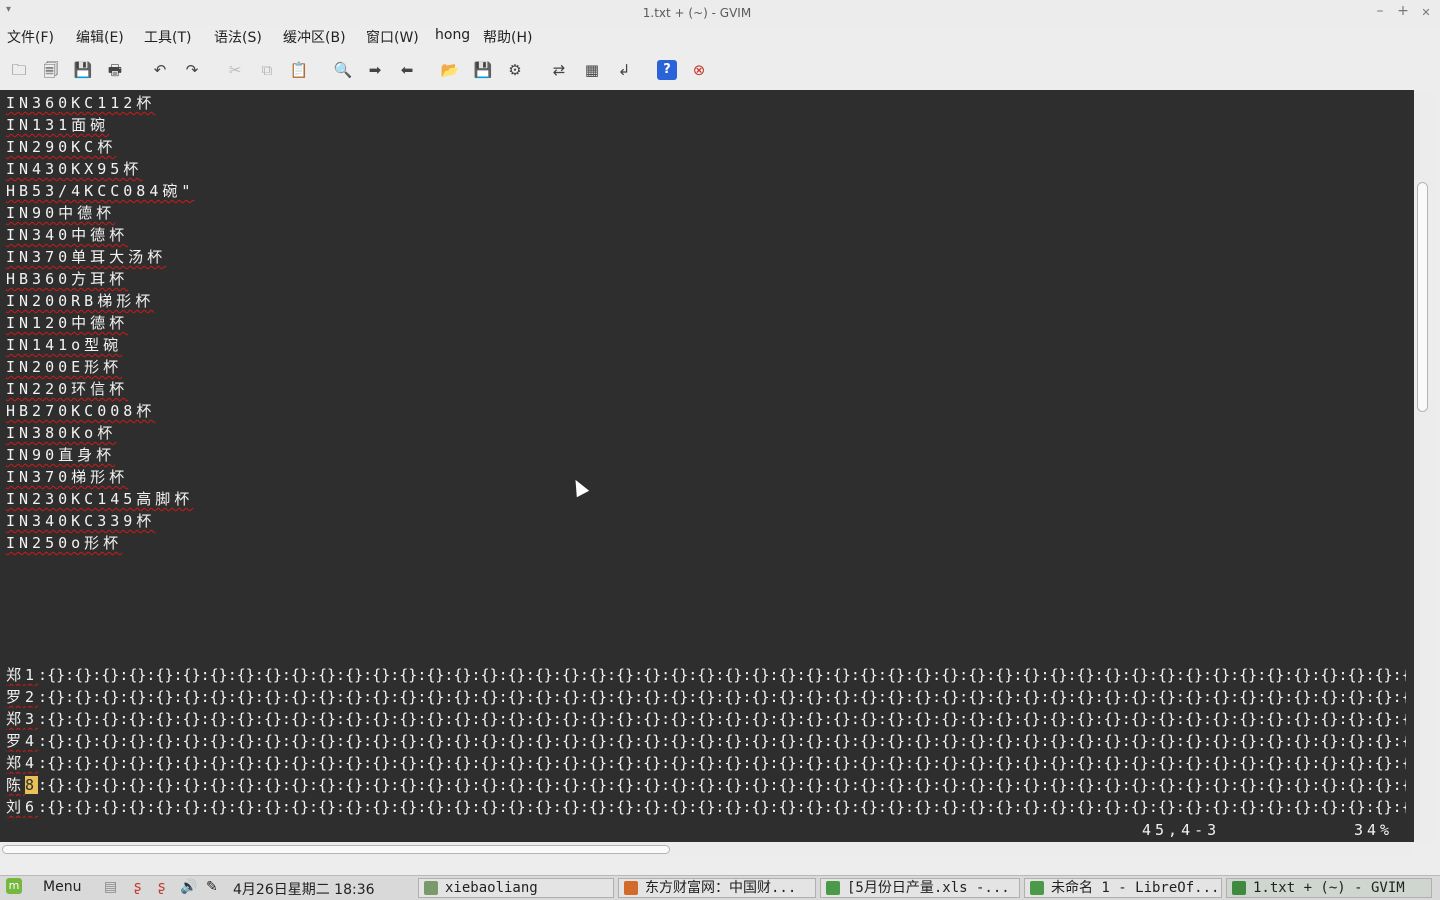  I want to click on title-bar: ▾ 1.txt + (~) - GVIM – + ✕, so click(720, 13).